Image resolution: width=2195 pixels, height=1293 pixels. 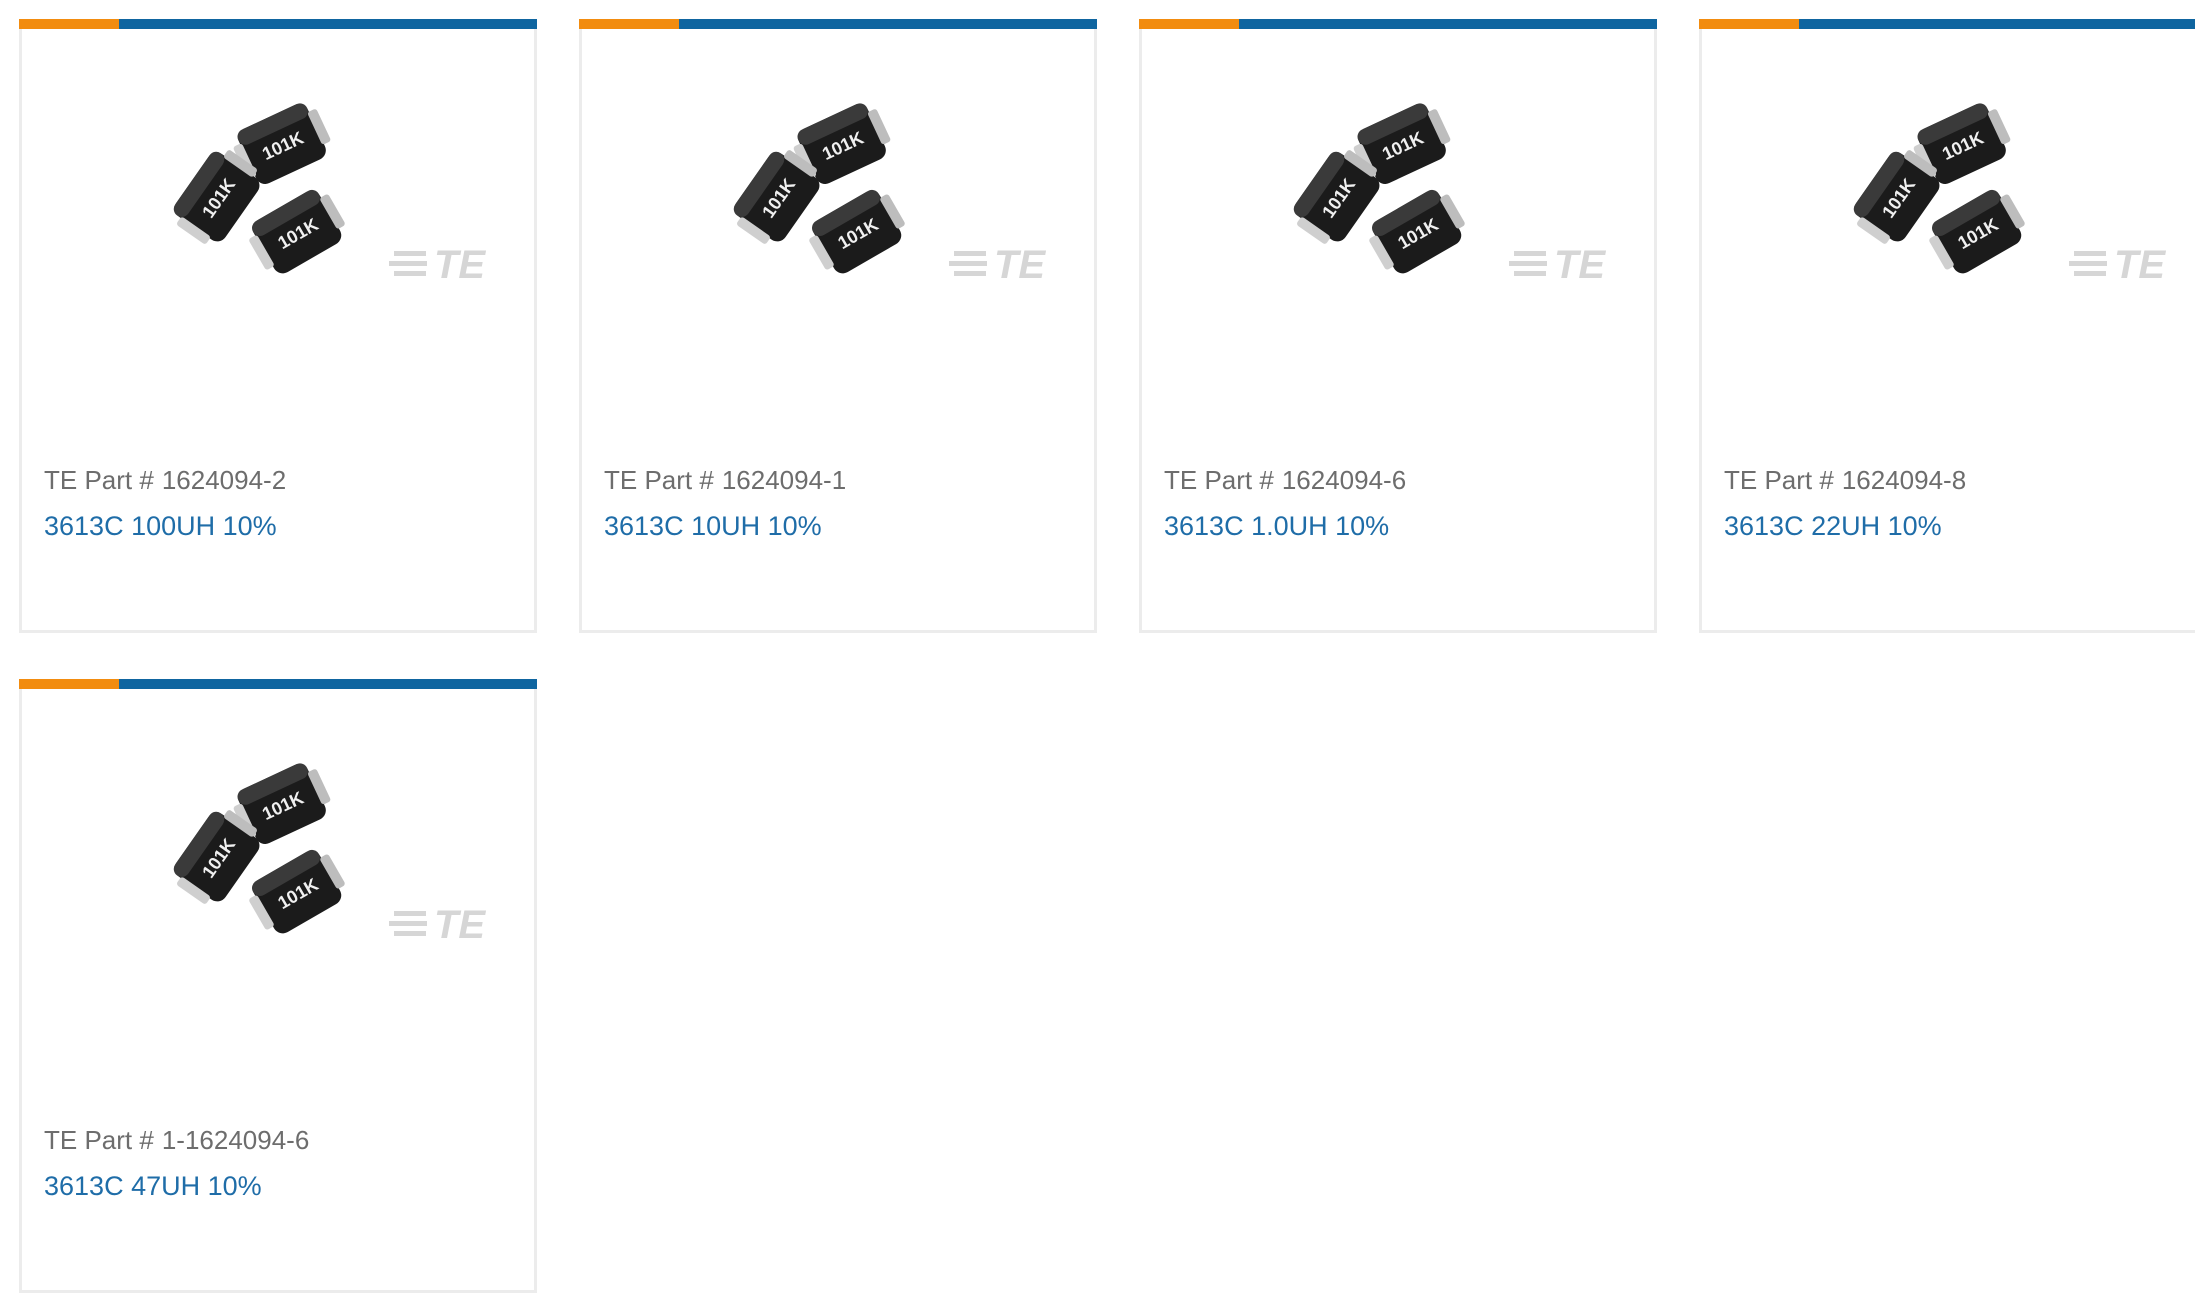 I want to click on product-card: TE TE Part #1624094-8 3613C 22UH 10%, so click(x=1947, y=326).